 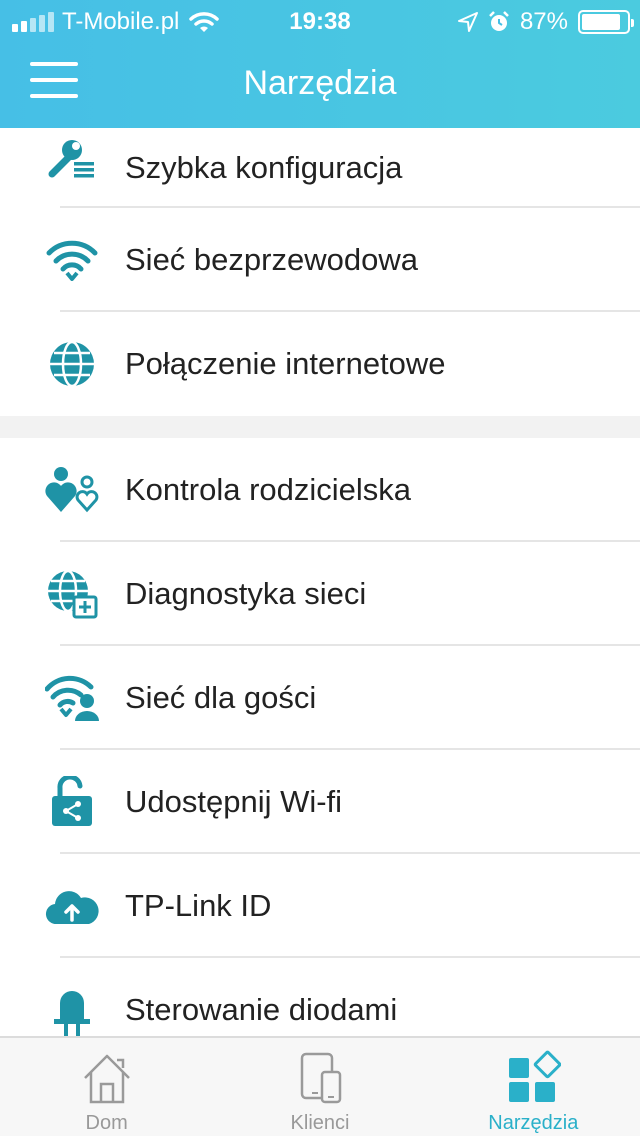 What do you see at coordinates (320, 1123) in the screenshot?
I see `tab-label: Klienci` at bounding box center [320, 1123].